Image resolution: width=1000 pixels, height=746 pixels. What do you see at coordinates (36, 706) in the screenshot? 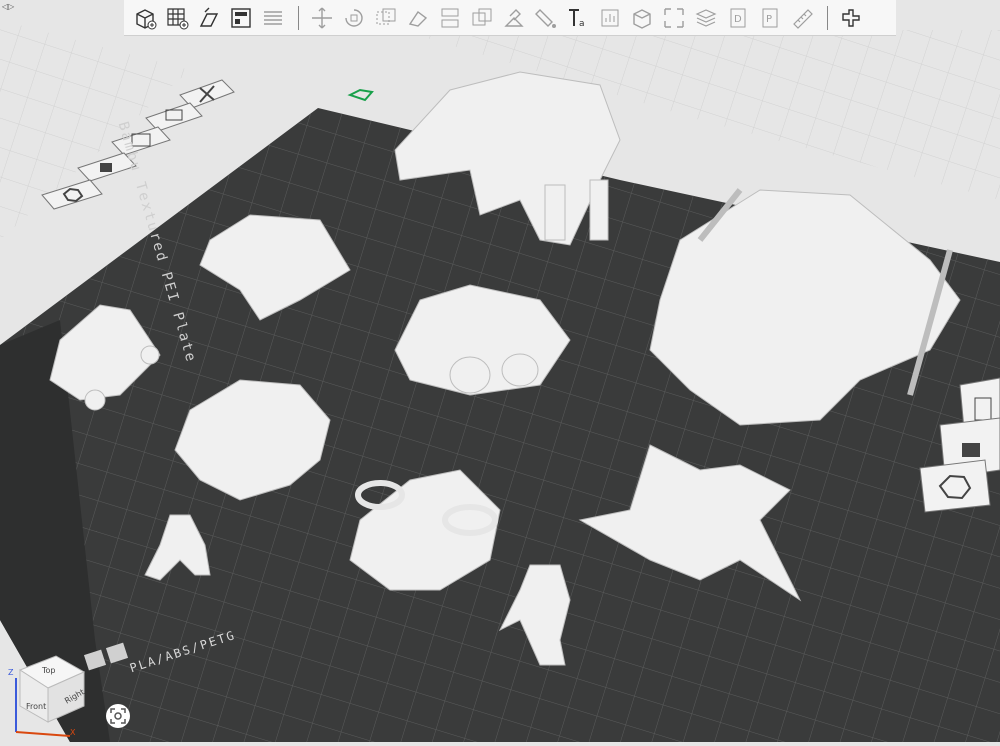
I see `cube-front-label: Front` at bounding box center [36, 706].